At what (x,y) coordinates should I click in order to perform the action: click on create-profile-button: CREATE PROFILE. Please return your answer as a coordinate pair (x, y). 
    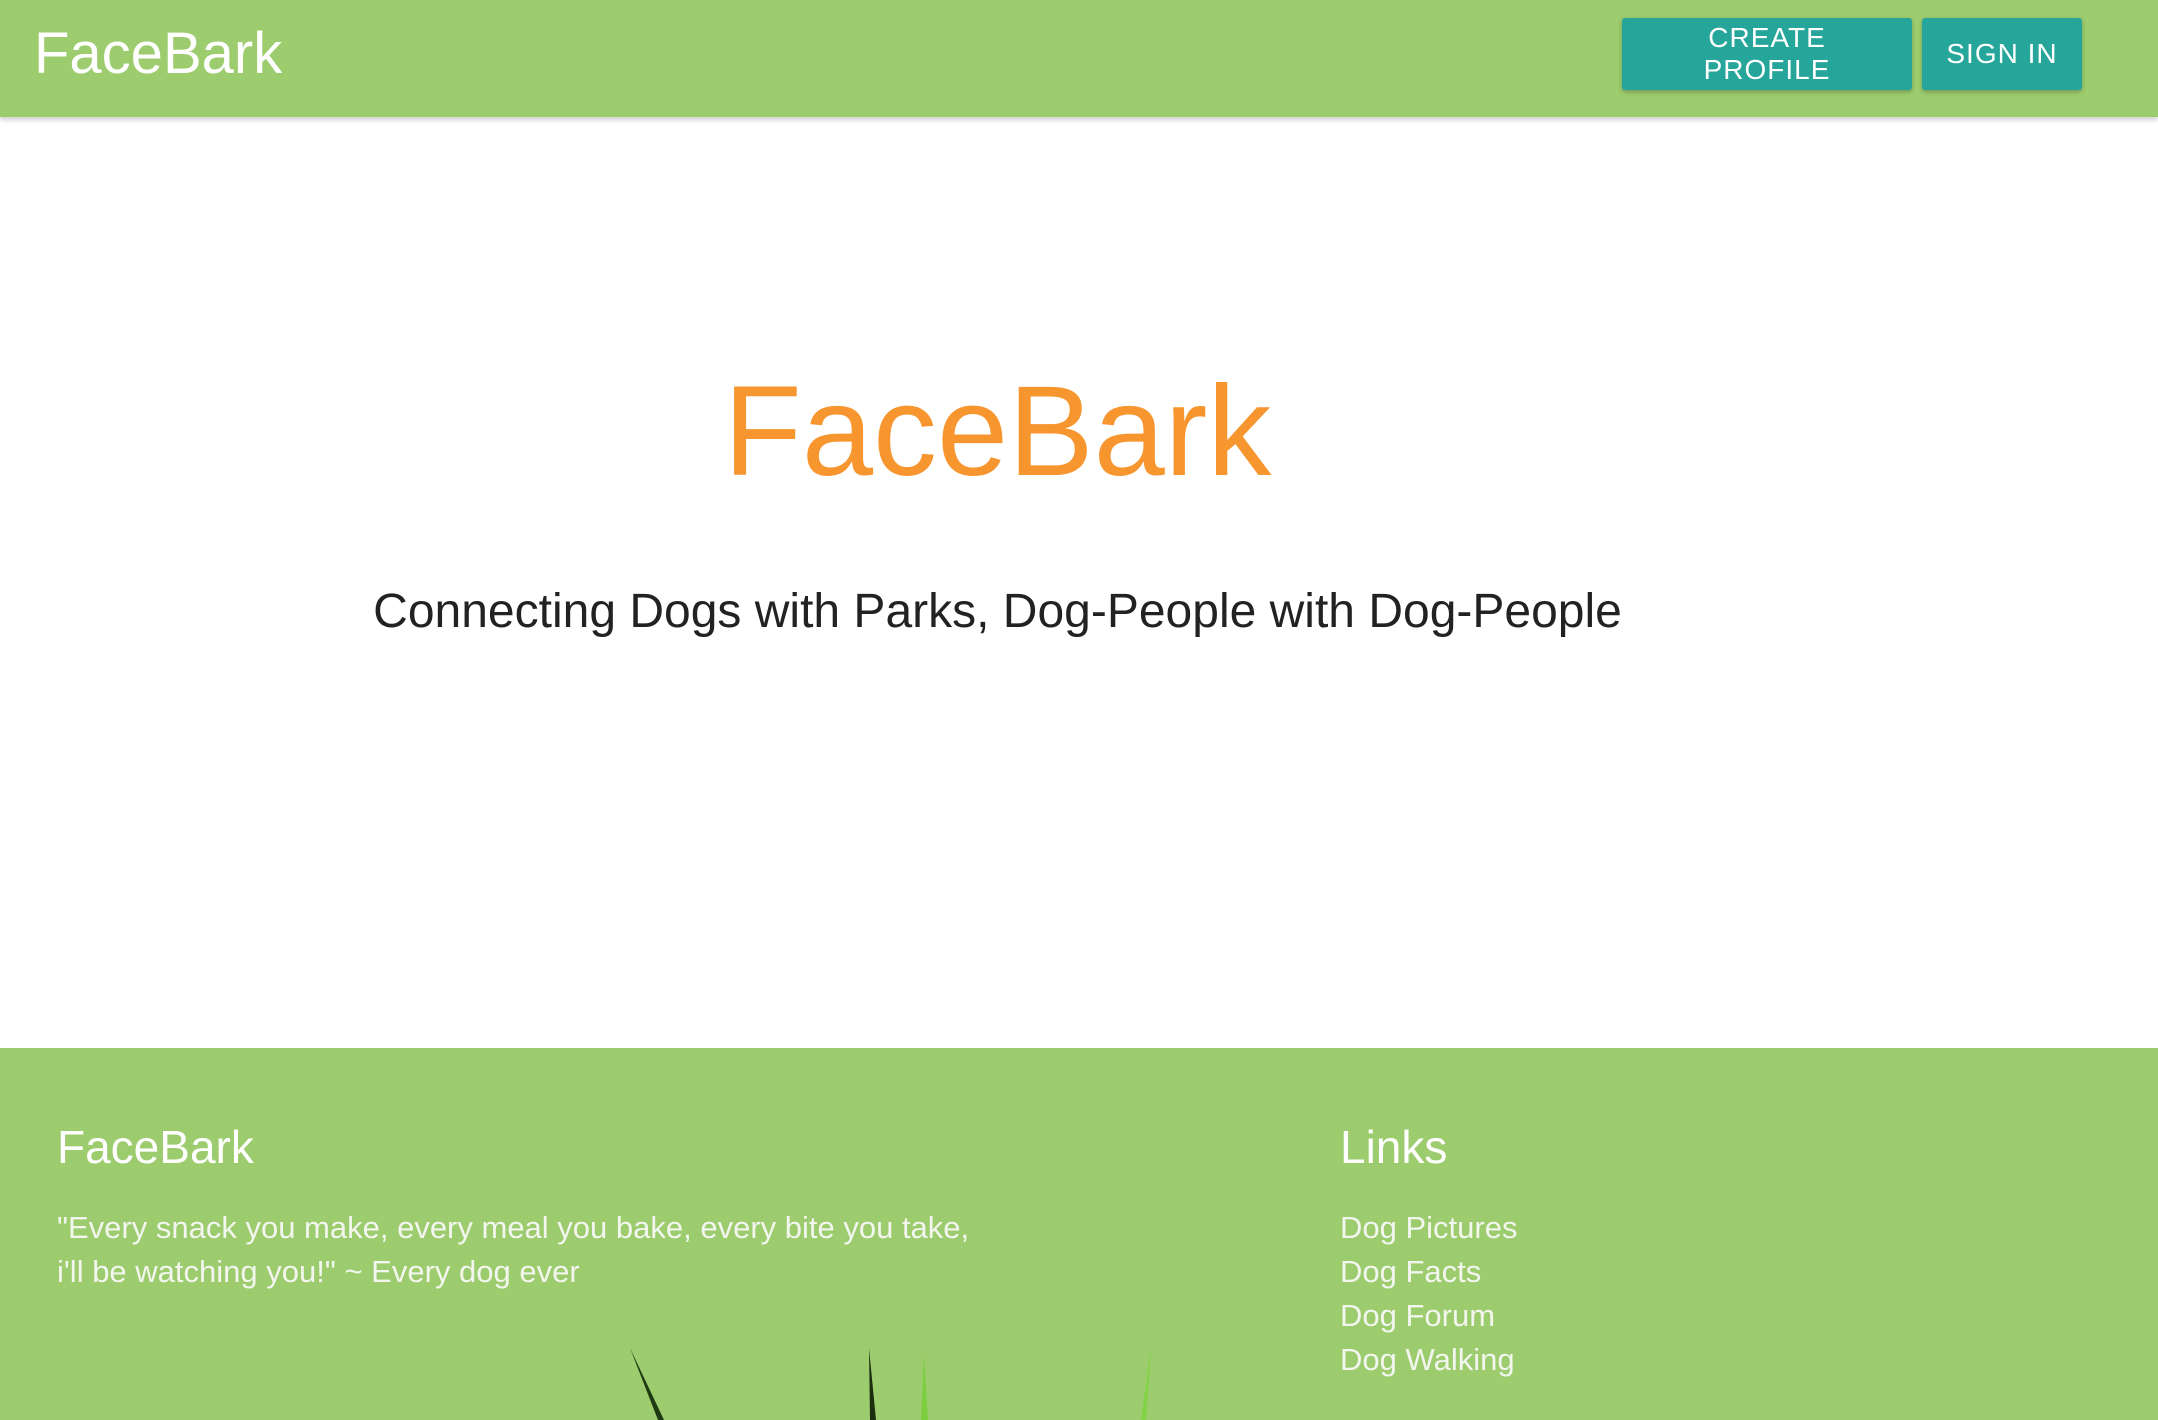
    Looking at the image, I should click on (1767, 54).